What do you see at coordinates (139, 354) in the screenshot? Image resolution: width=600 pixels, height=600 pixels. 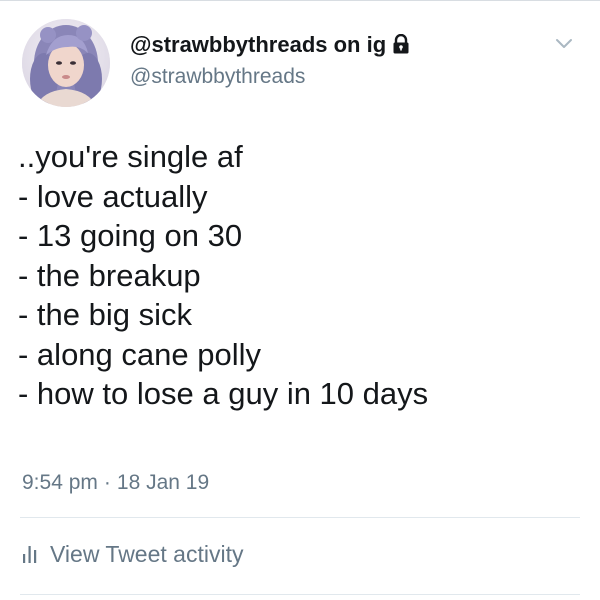 I see `tweet-line: - along cane polly` at bounding box center [139, 354].